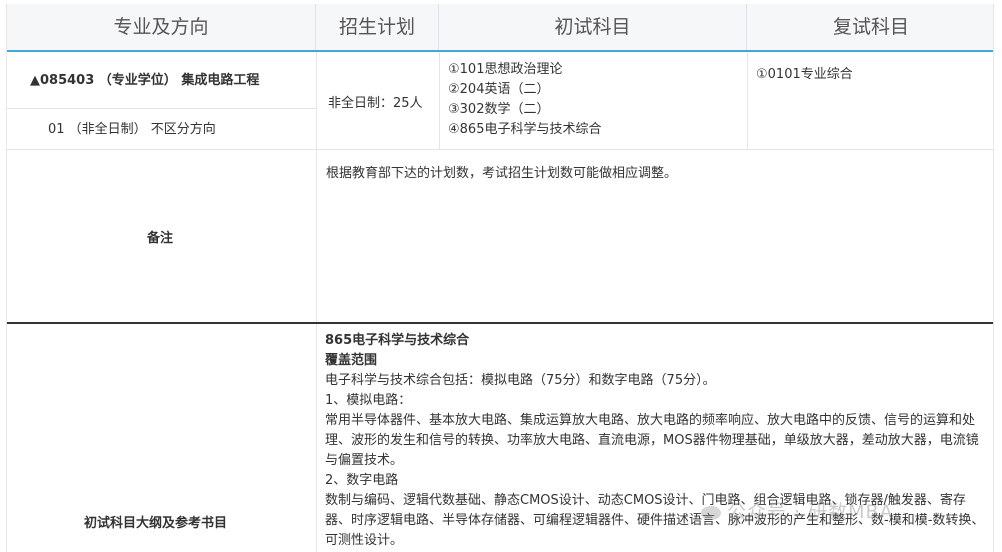  What do you see at coordinates (161, 27) in the screenshot?
I see `header-major: 专业及方向` at bounding box center [161, 27].